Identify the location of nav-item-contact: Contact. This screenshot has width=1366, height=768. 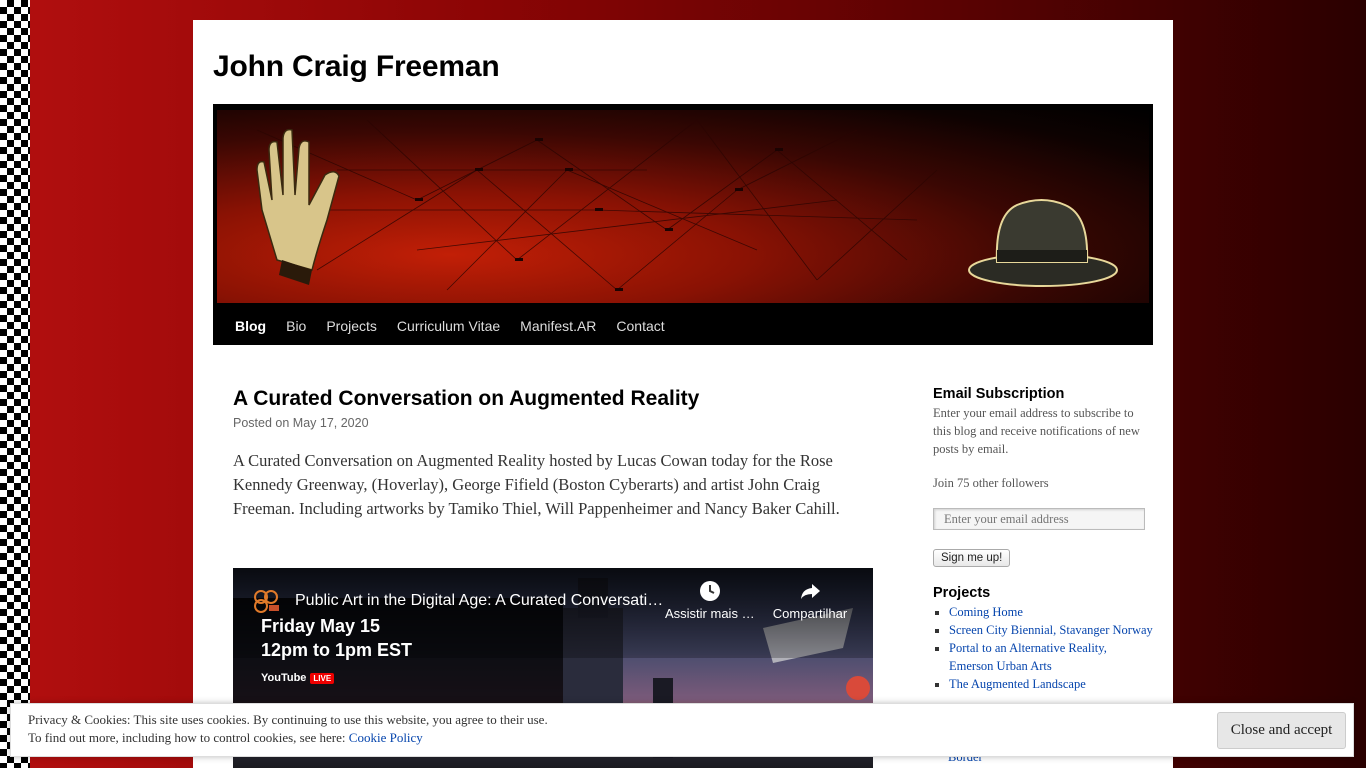
(640, 326).